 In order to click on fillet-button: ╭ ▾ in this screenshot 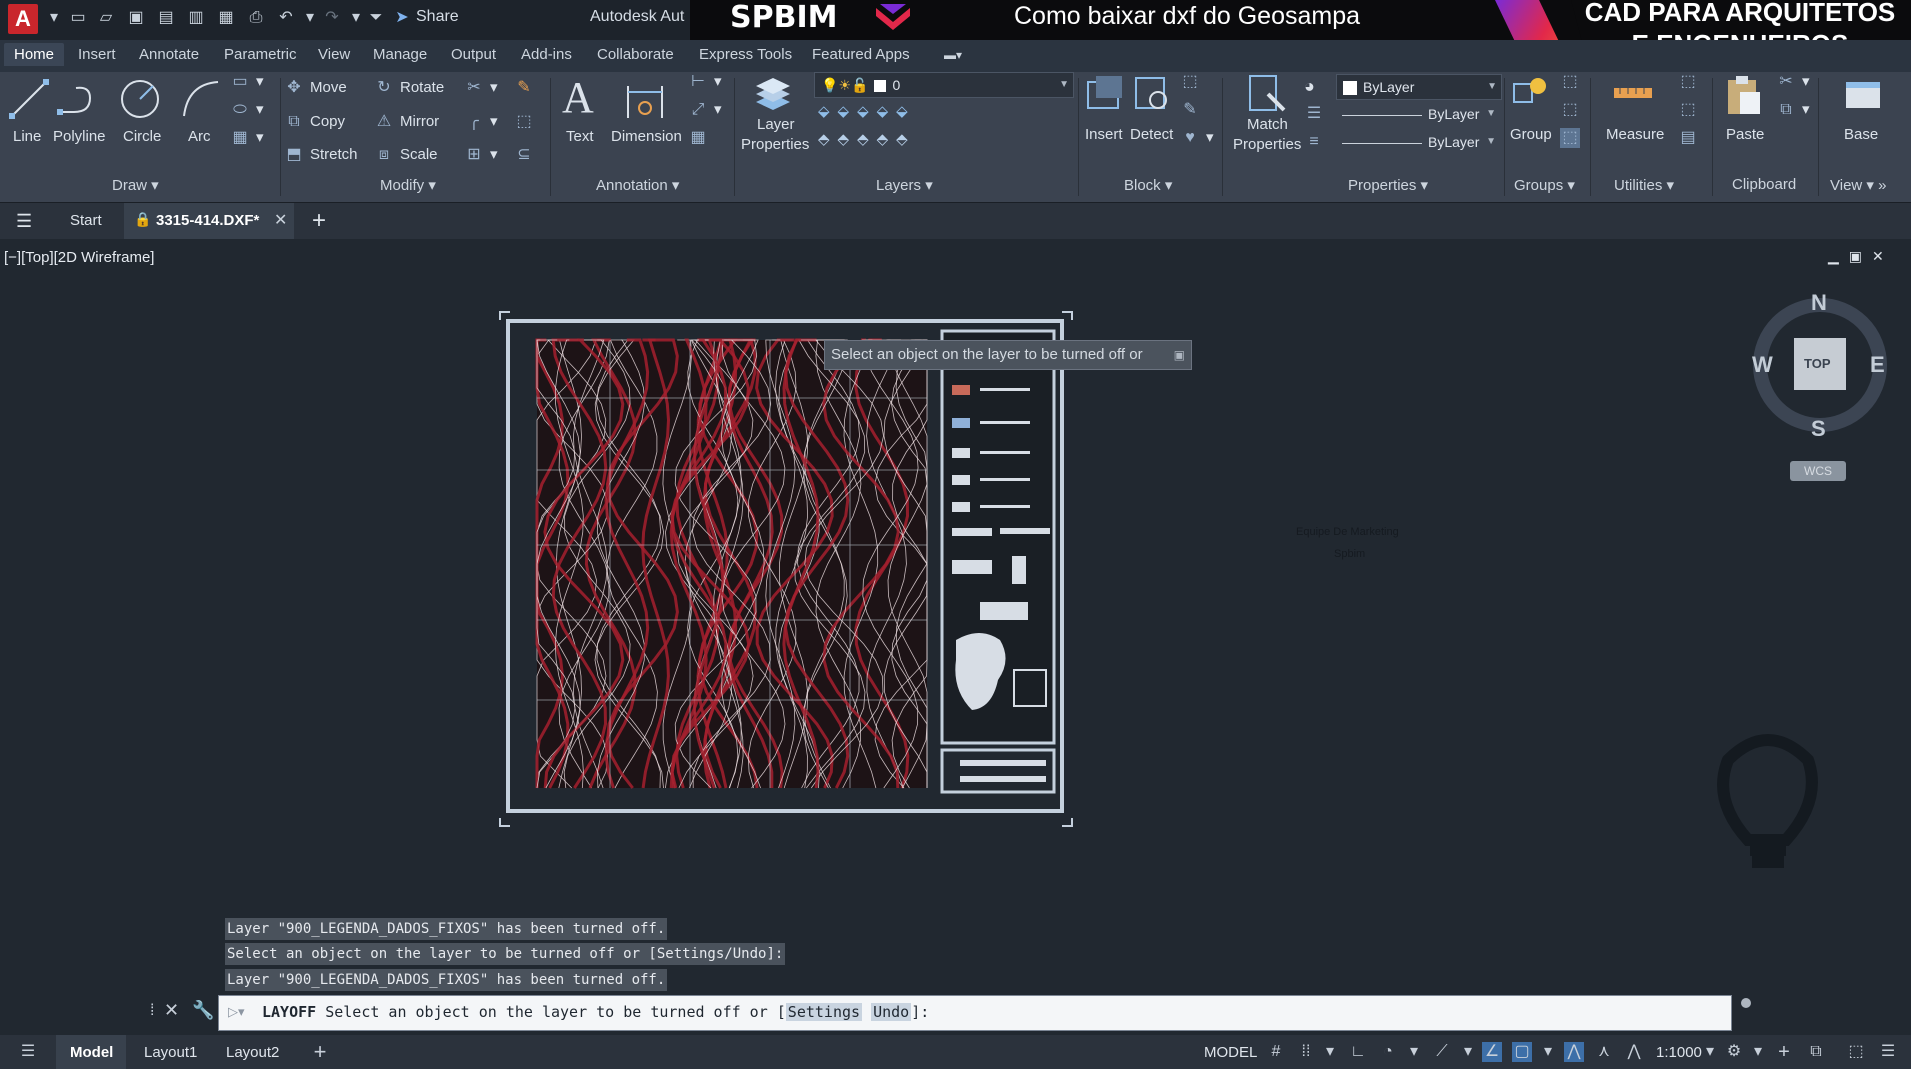, I will do `click(480, 122)`.